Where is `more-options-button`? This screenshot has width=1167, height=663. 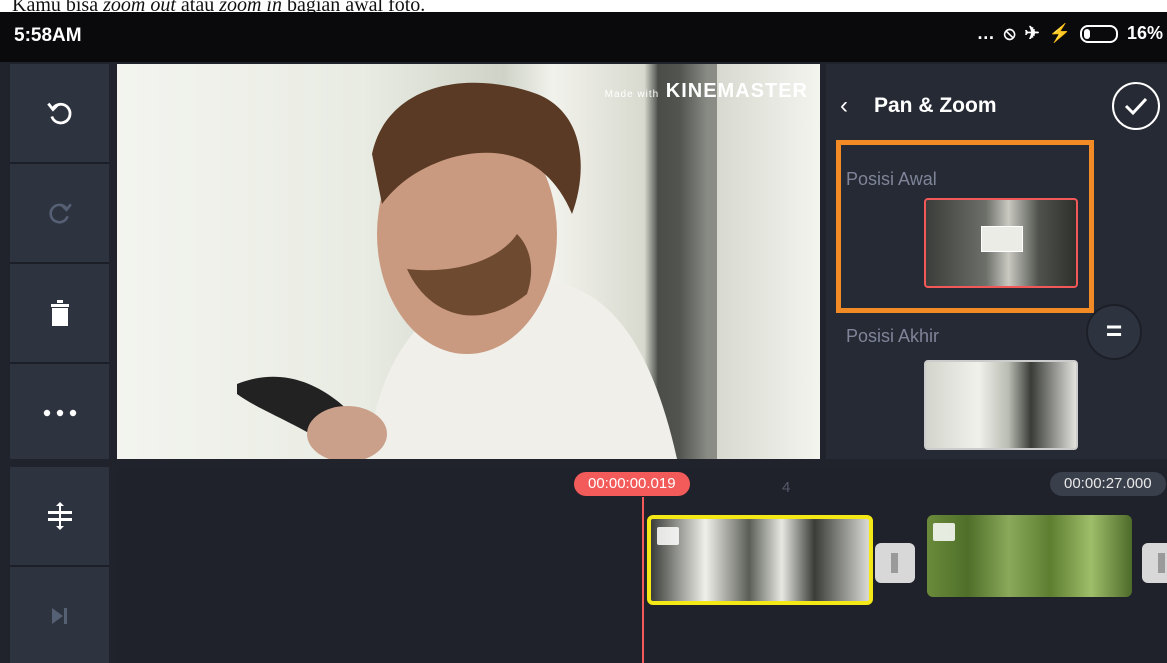
more-options-button is located at coordinates (59, 413).